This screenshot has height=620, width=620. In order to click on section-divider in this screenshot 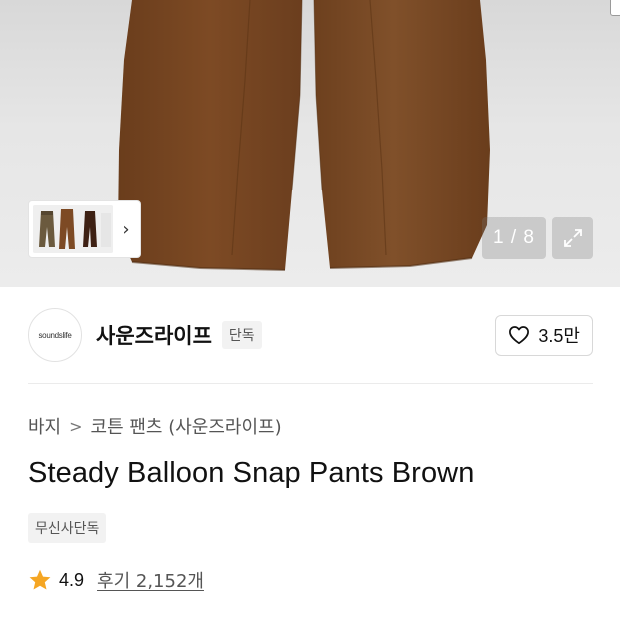, I will do `click(310, 383)`.